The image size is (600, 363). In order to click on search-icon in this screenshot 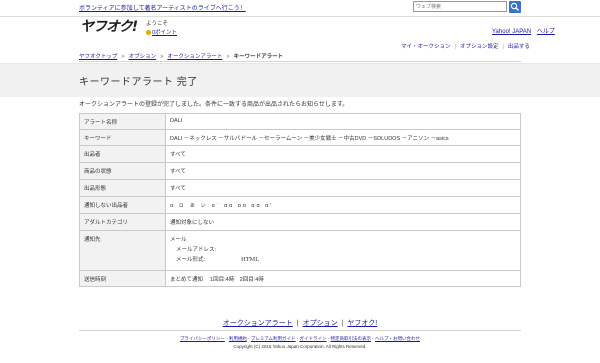, I will do `click(514, 6)`.